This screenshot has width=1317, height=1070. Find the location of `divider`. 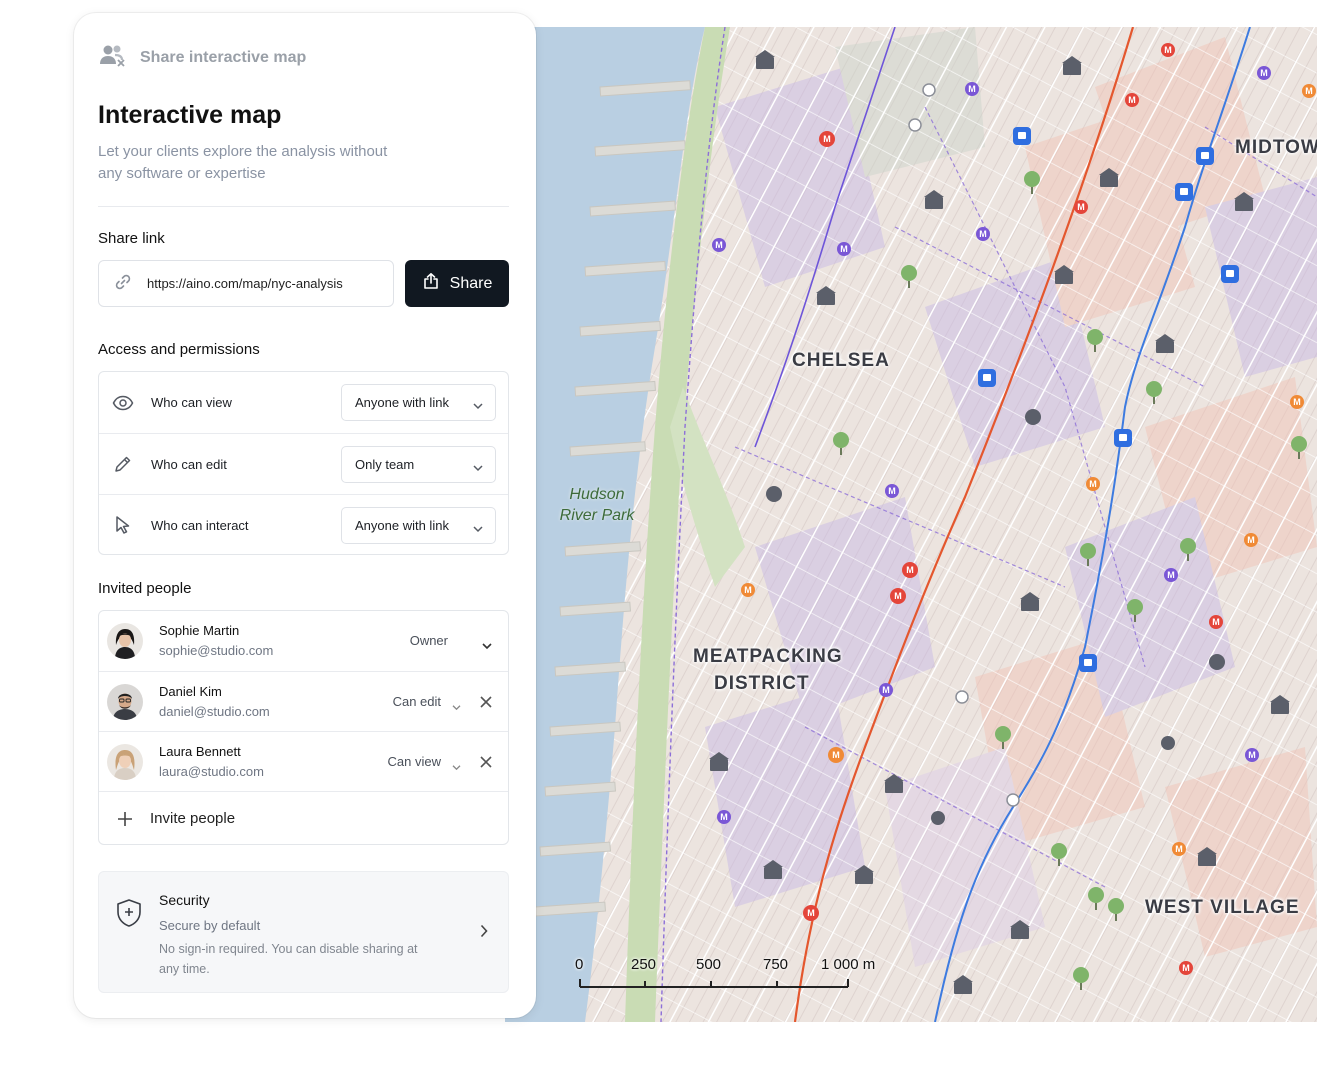

divider is located at coordinates (303, 206).